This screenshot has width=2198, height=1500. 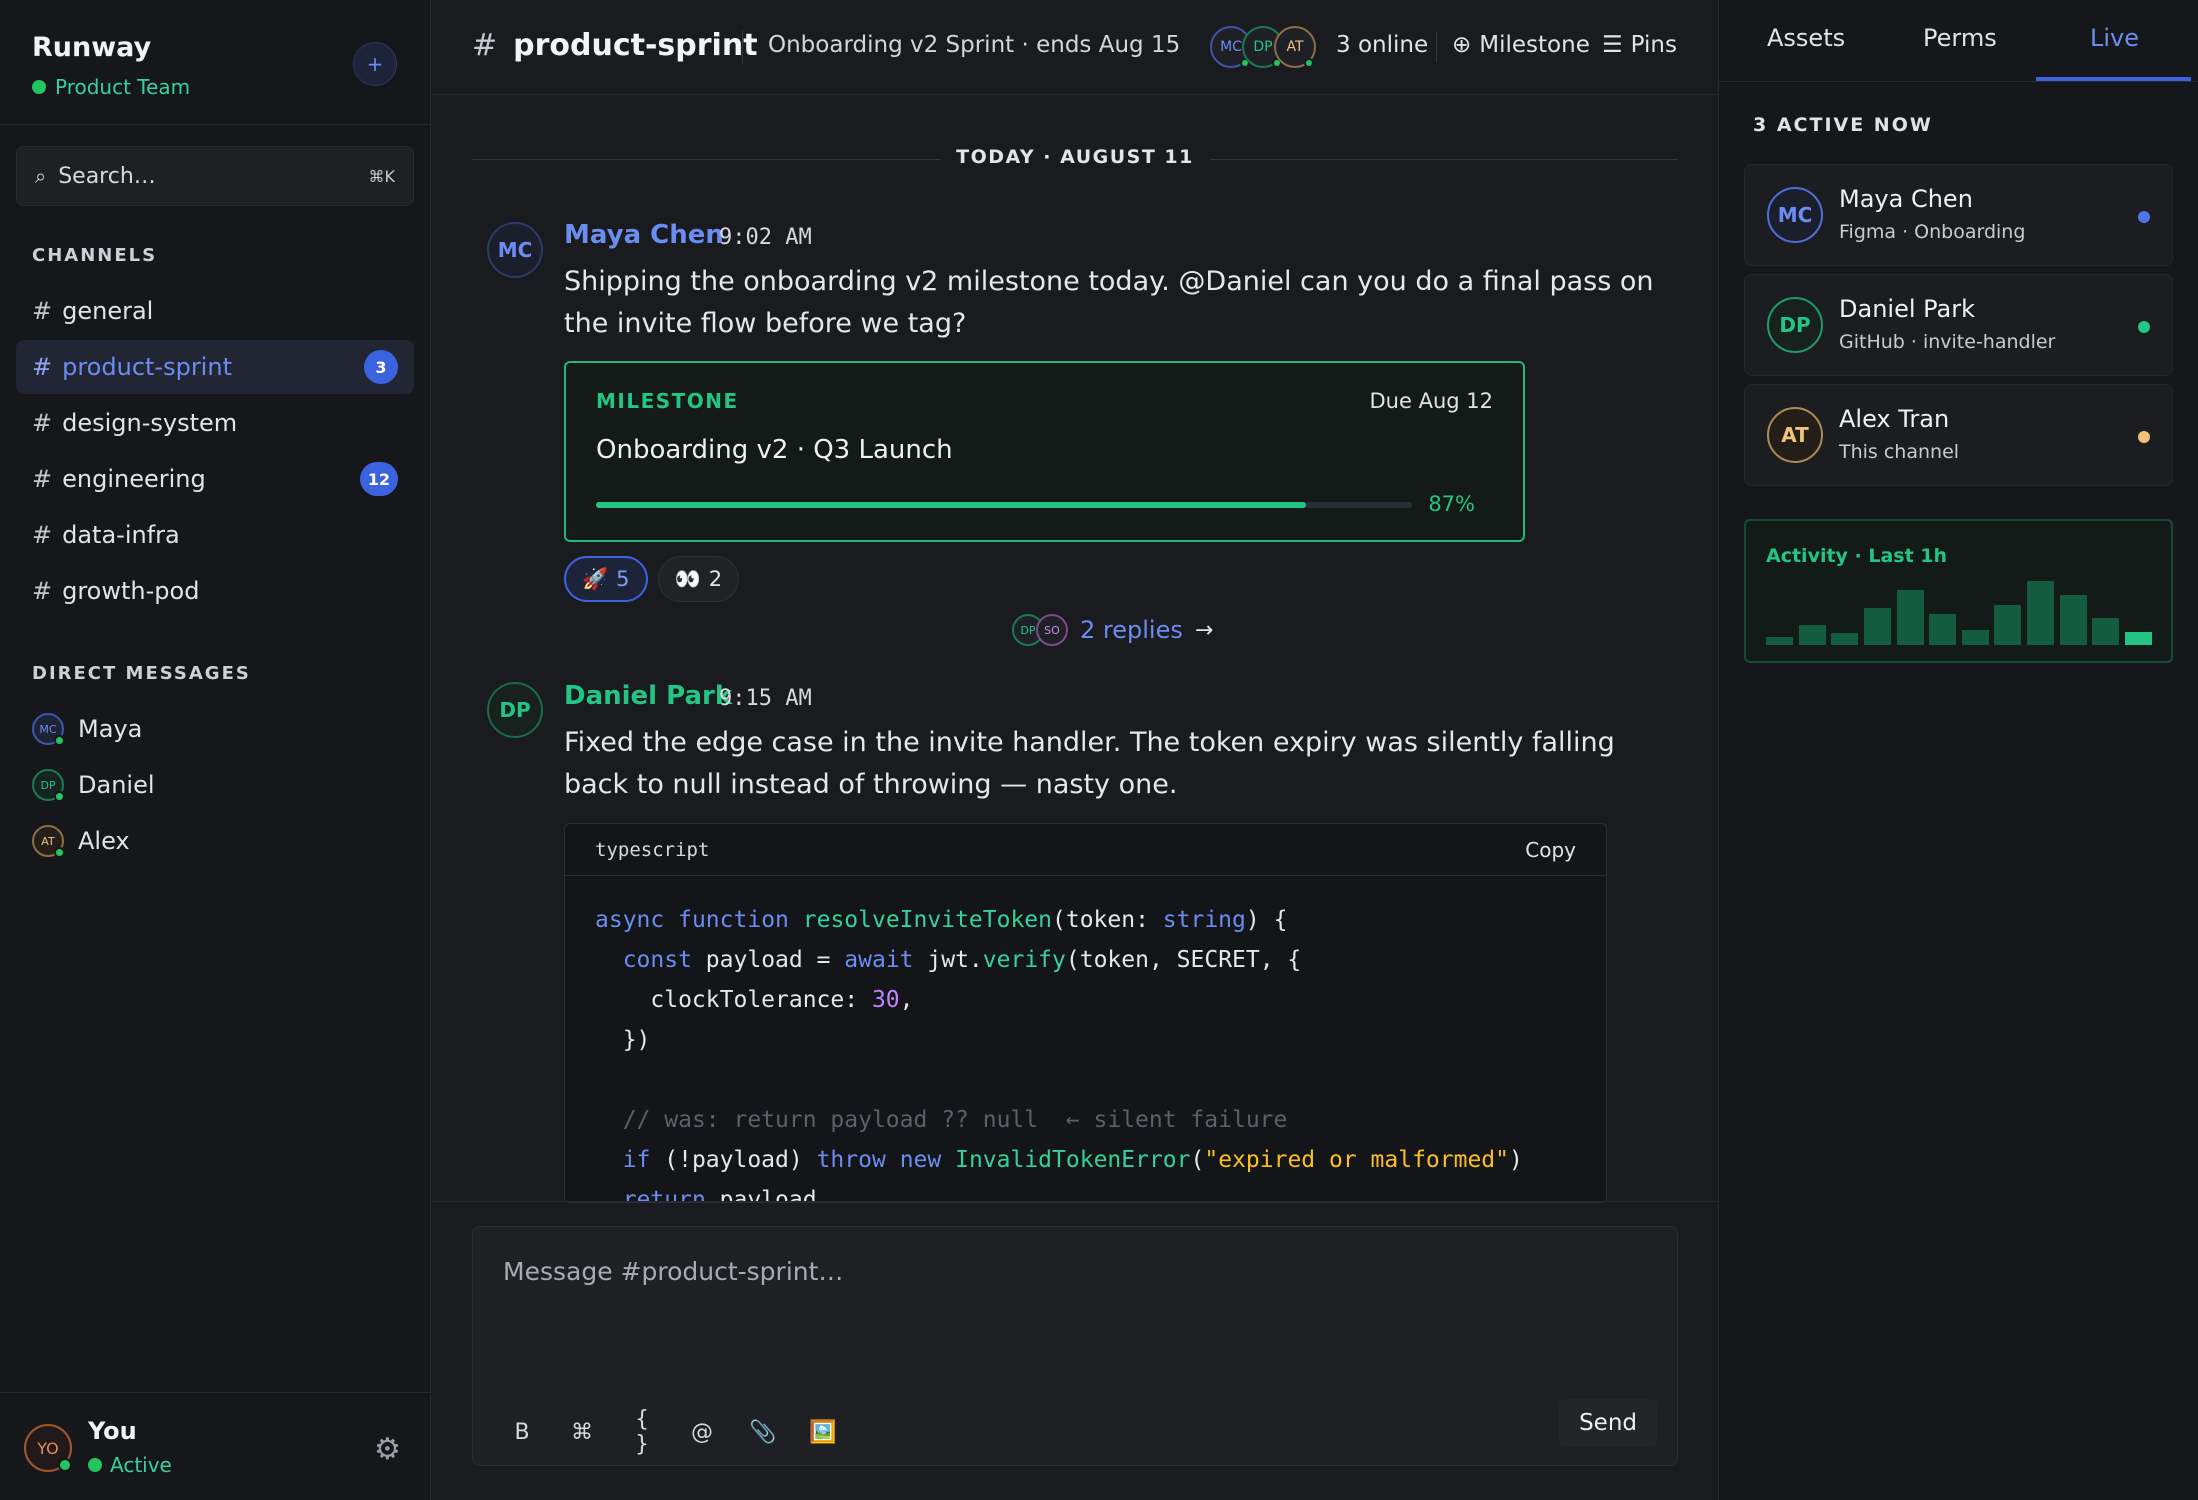 What do you see at coordinates (1857, 556) in the screenshot?
I see `activity-title: Activity · Last 1h` at bounding box center [1857, 556].